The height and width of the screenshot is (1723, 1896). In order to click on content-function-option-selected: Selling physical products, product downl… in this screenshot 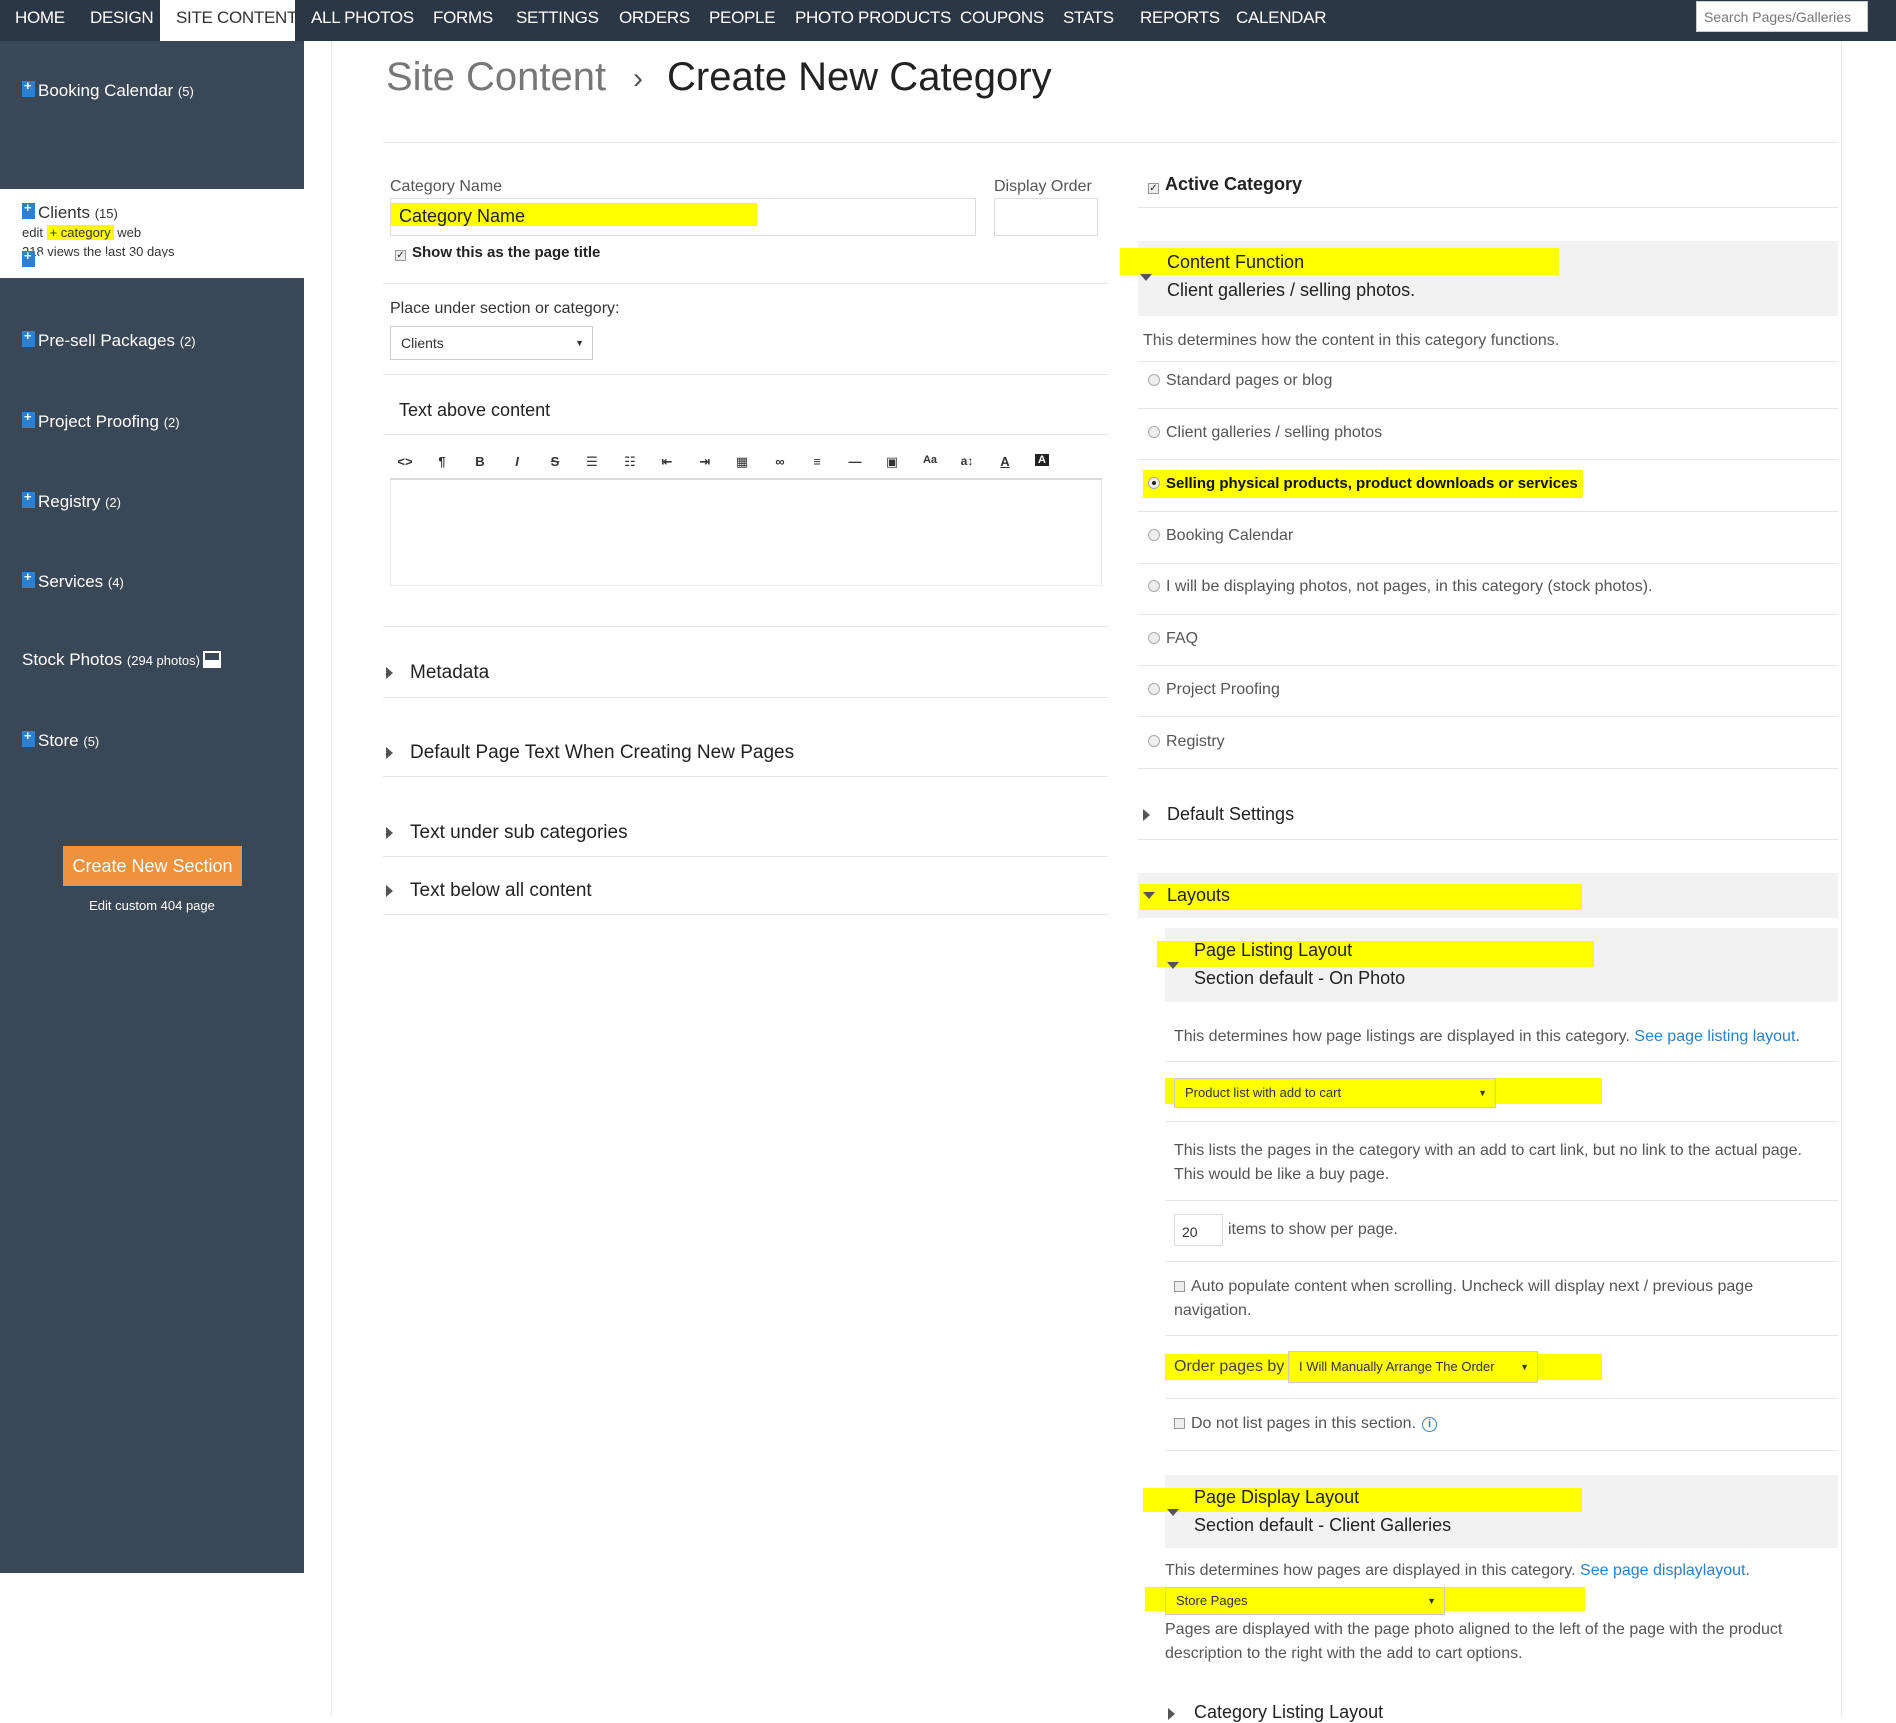, I will do `click(1363, 483)`.